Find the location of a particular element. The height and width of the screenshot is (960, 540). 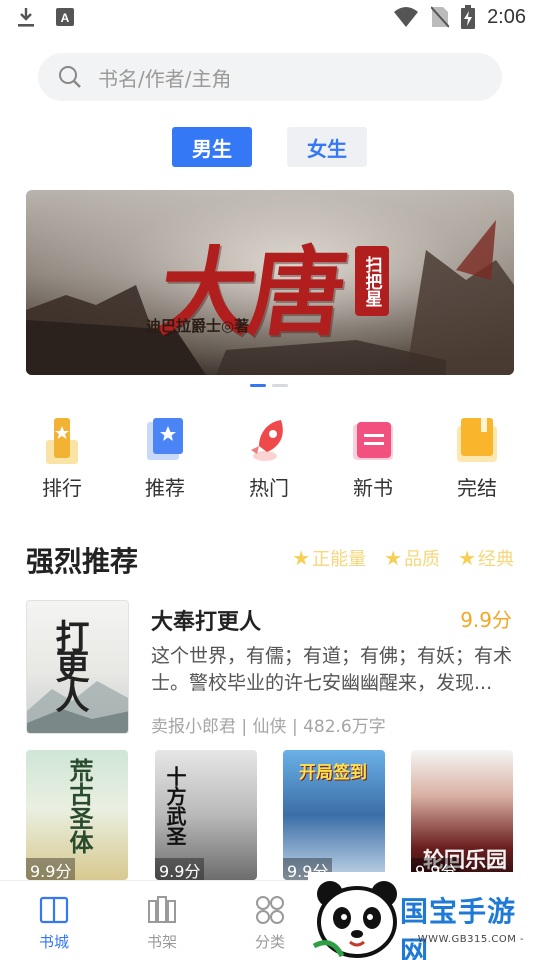

quick-nav-hot: 热门 is located at coordinates (269, 459).